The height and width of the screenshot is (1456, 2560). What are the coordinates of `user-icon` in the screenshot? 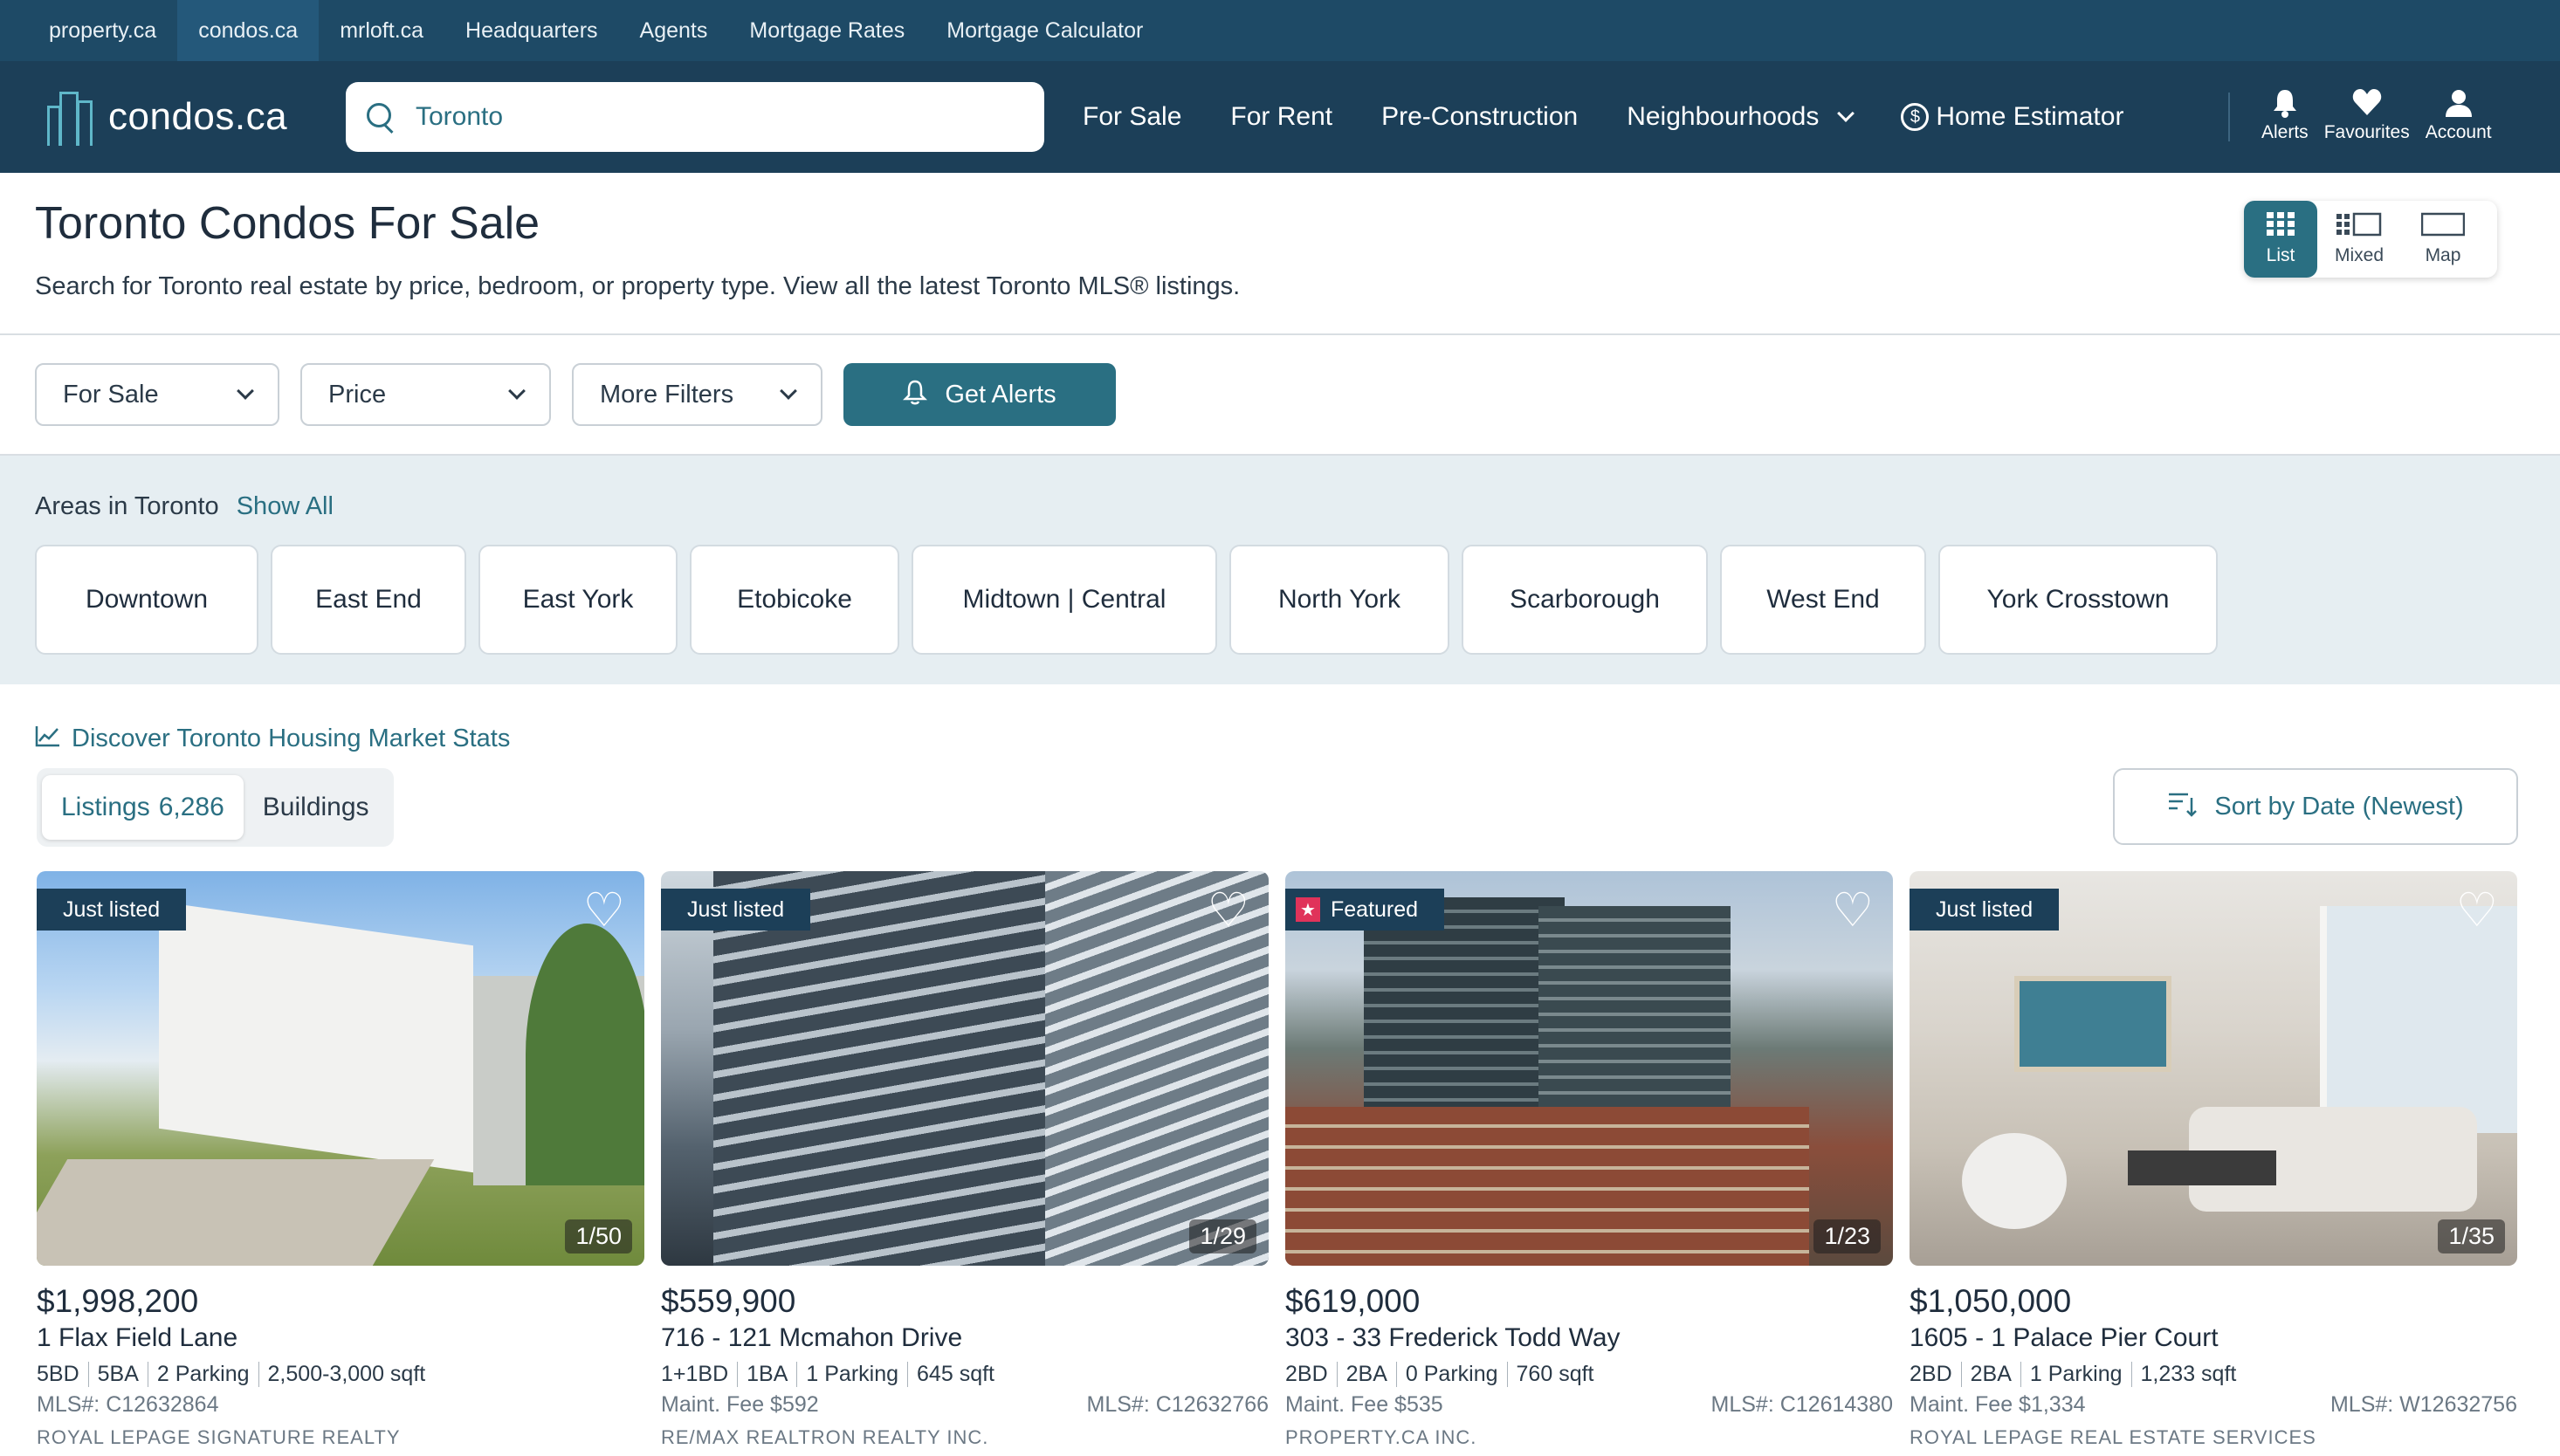 It's located at (2459, 104).